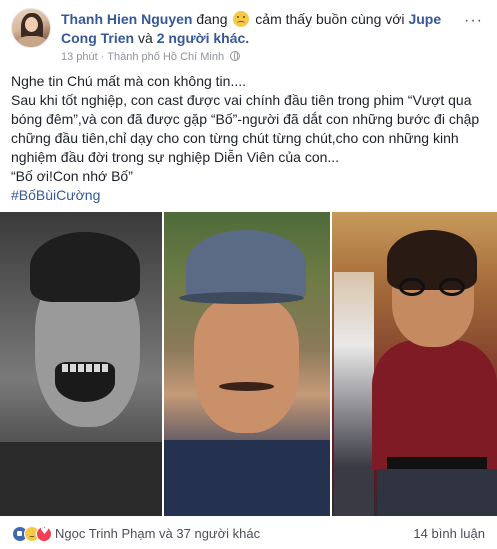  What do you see at coordinates (212, 19) in the screenshot?
I see `feeling-prefix: đang` at bounding box center [212, 19].